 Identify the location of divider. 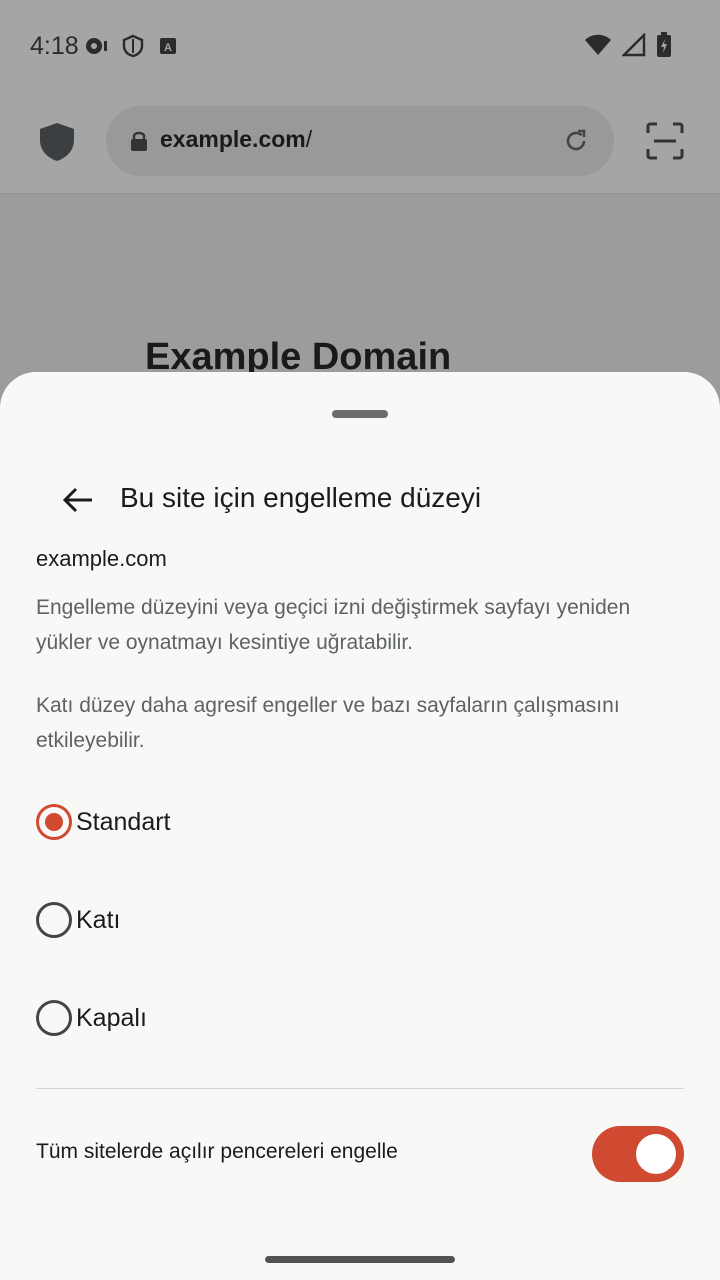
(360, 1088).